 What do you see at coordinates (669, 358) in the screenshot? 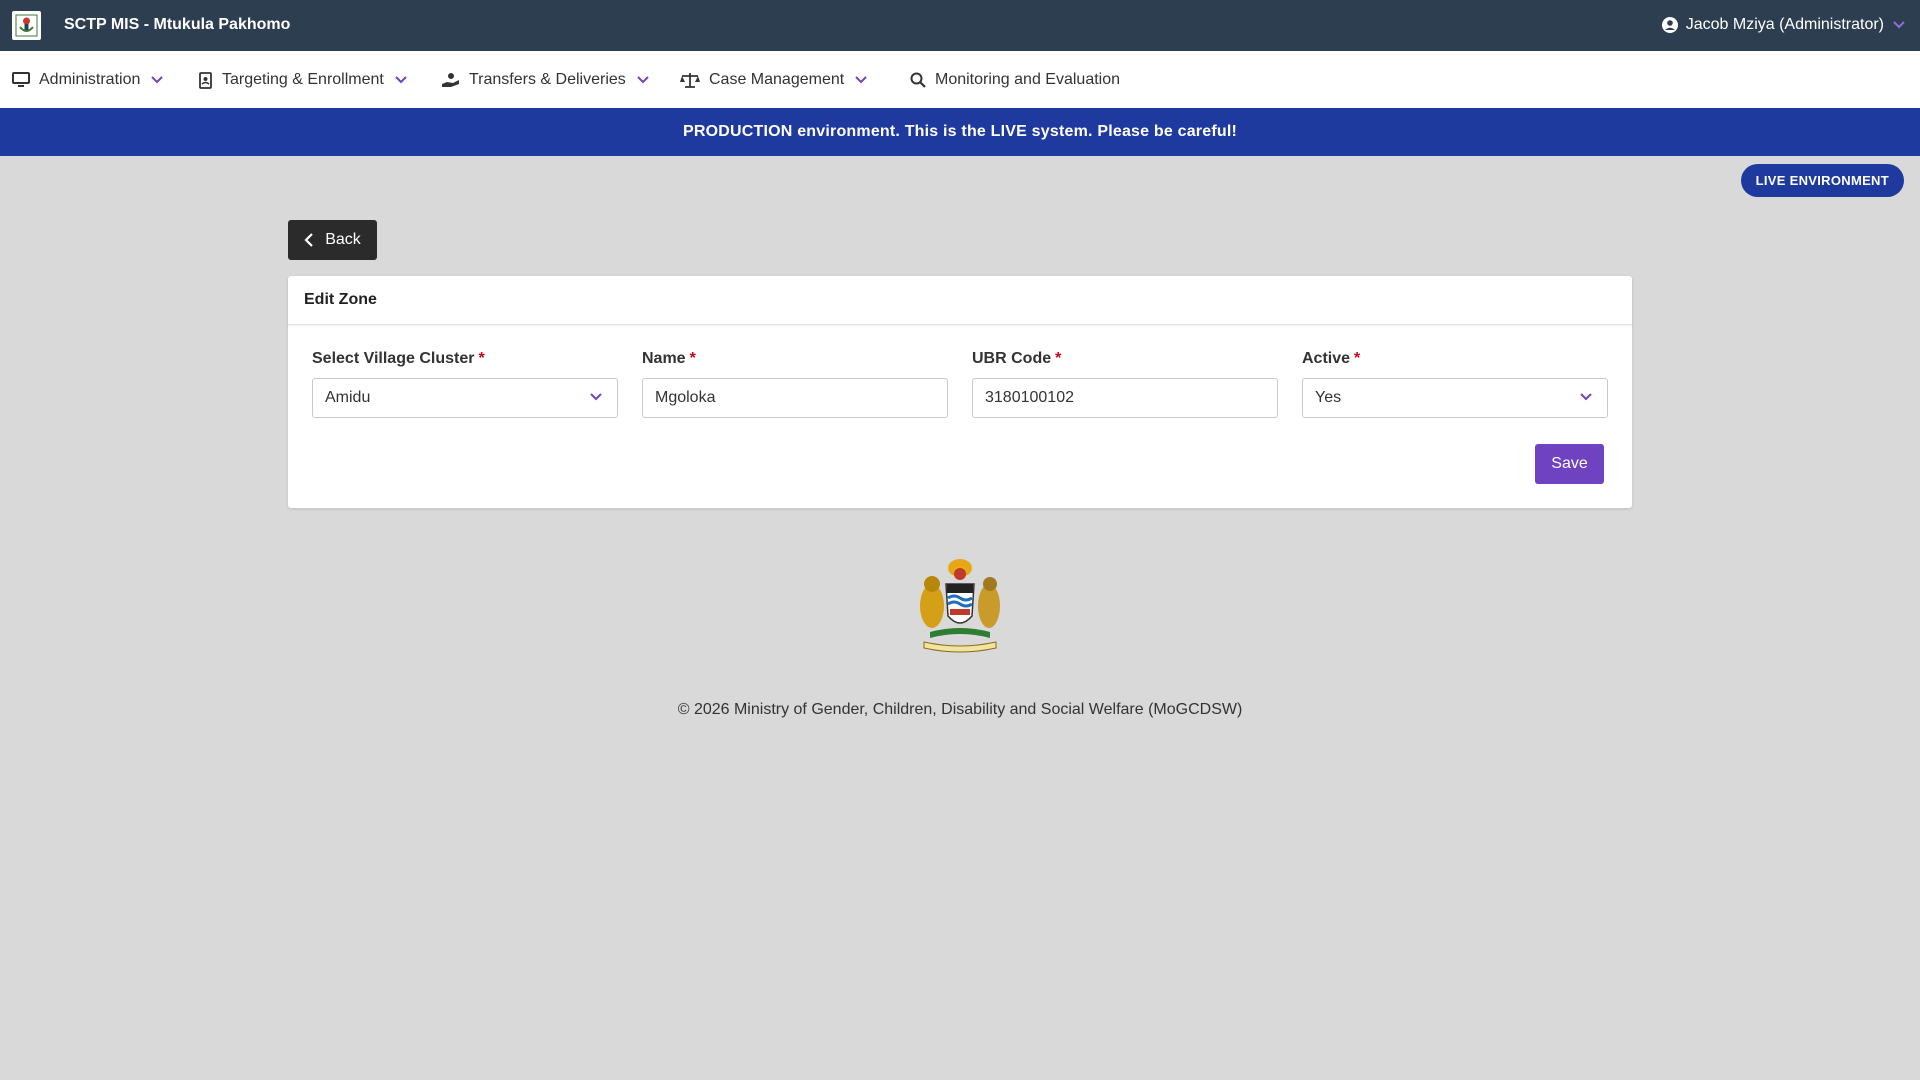
I see `field-label: Name *` at bounding box center [669, 358].